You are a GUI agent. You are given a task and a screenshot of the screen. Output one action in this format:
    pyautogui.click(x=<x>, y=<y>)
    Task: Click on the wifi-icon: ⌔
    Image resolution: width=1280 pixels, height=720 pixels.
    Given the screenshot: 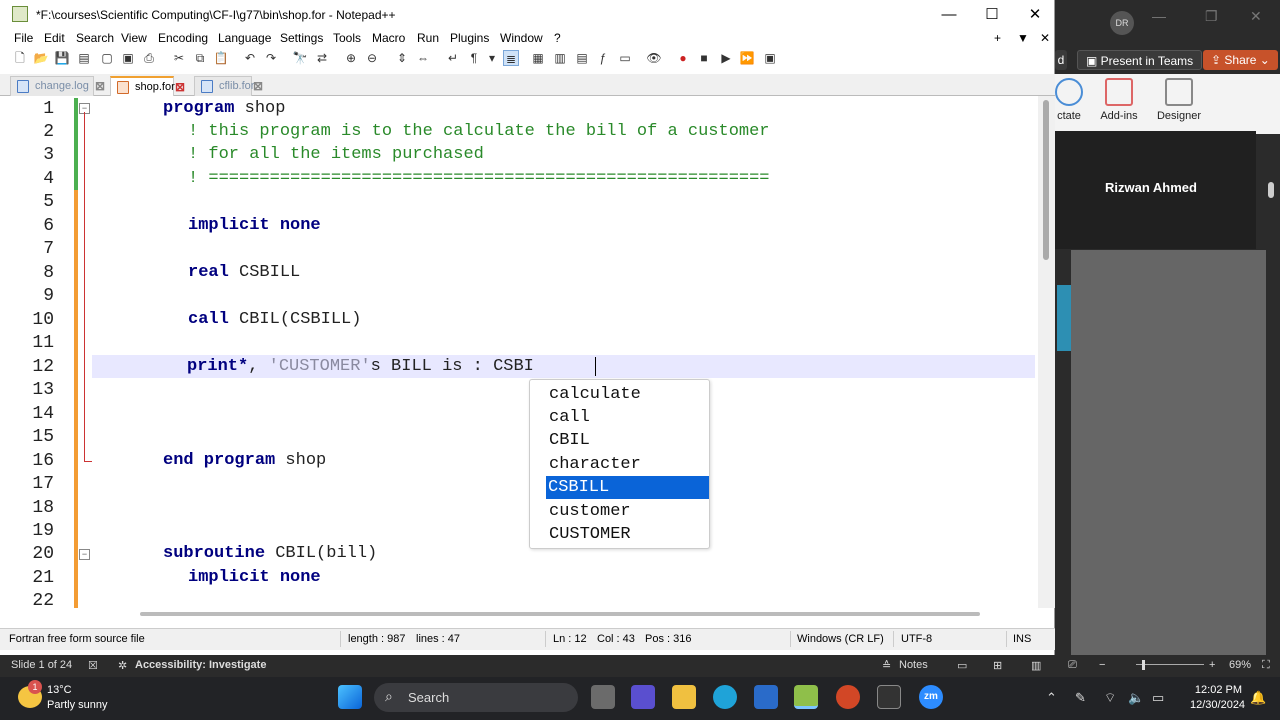 What is the action you would take?
    pyautogui.click(x=1110, y=698)
    